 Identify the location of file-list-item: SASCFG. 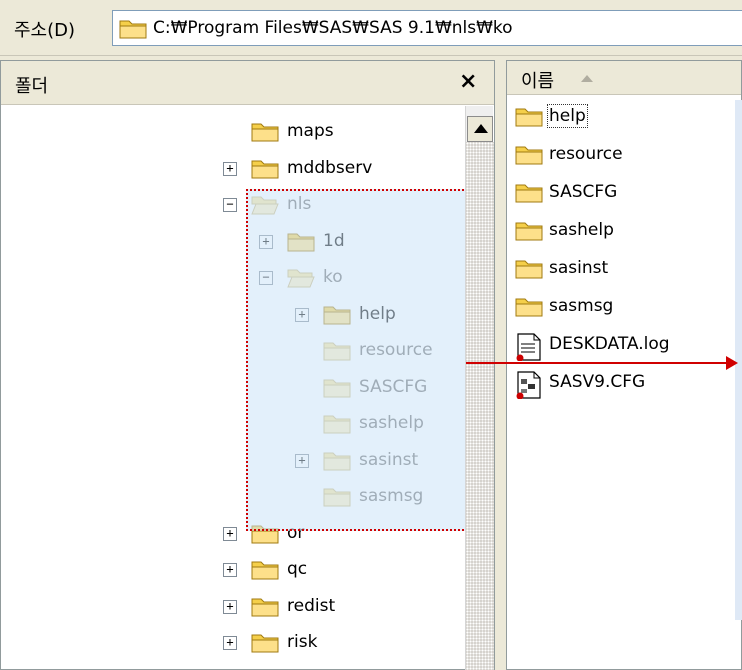
(625, 192).